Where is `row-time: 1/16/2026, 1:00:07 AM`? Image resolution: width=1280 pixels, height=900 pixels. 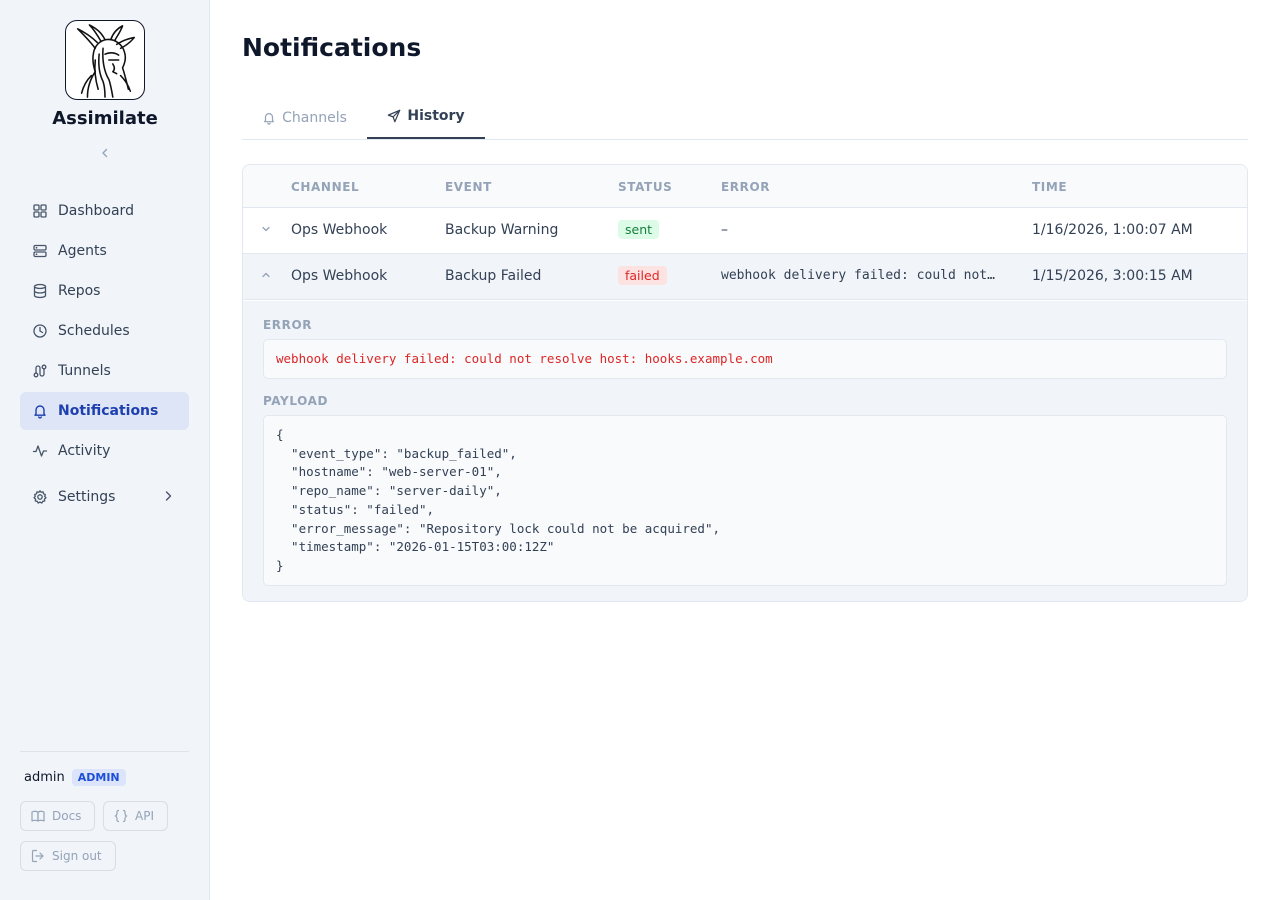
row-time: 1/16/2026, 1:00:07 AM is located at coordinates (1112, 230).